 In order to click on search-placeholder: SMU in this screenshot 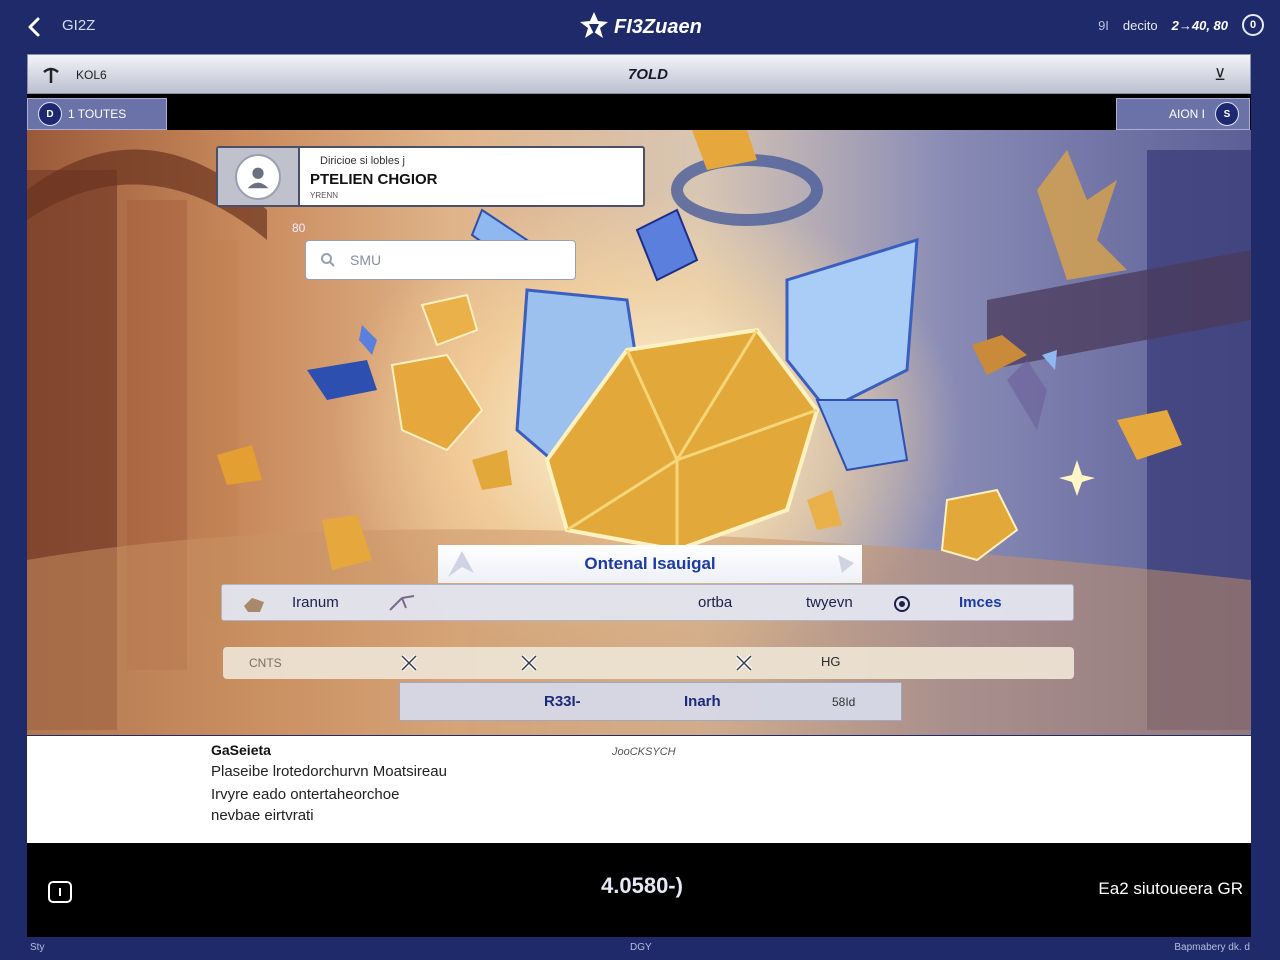, I will do `click(366, 260)`.